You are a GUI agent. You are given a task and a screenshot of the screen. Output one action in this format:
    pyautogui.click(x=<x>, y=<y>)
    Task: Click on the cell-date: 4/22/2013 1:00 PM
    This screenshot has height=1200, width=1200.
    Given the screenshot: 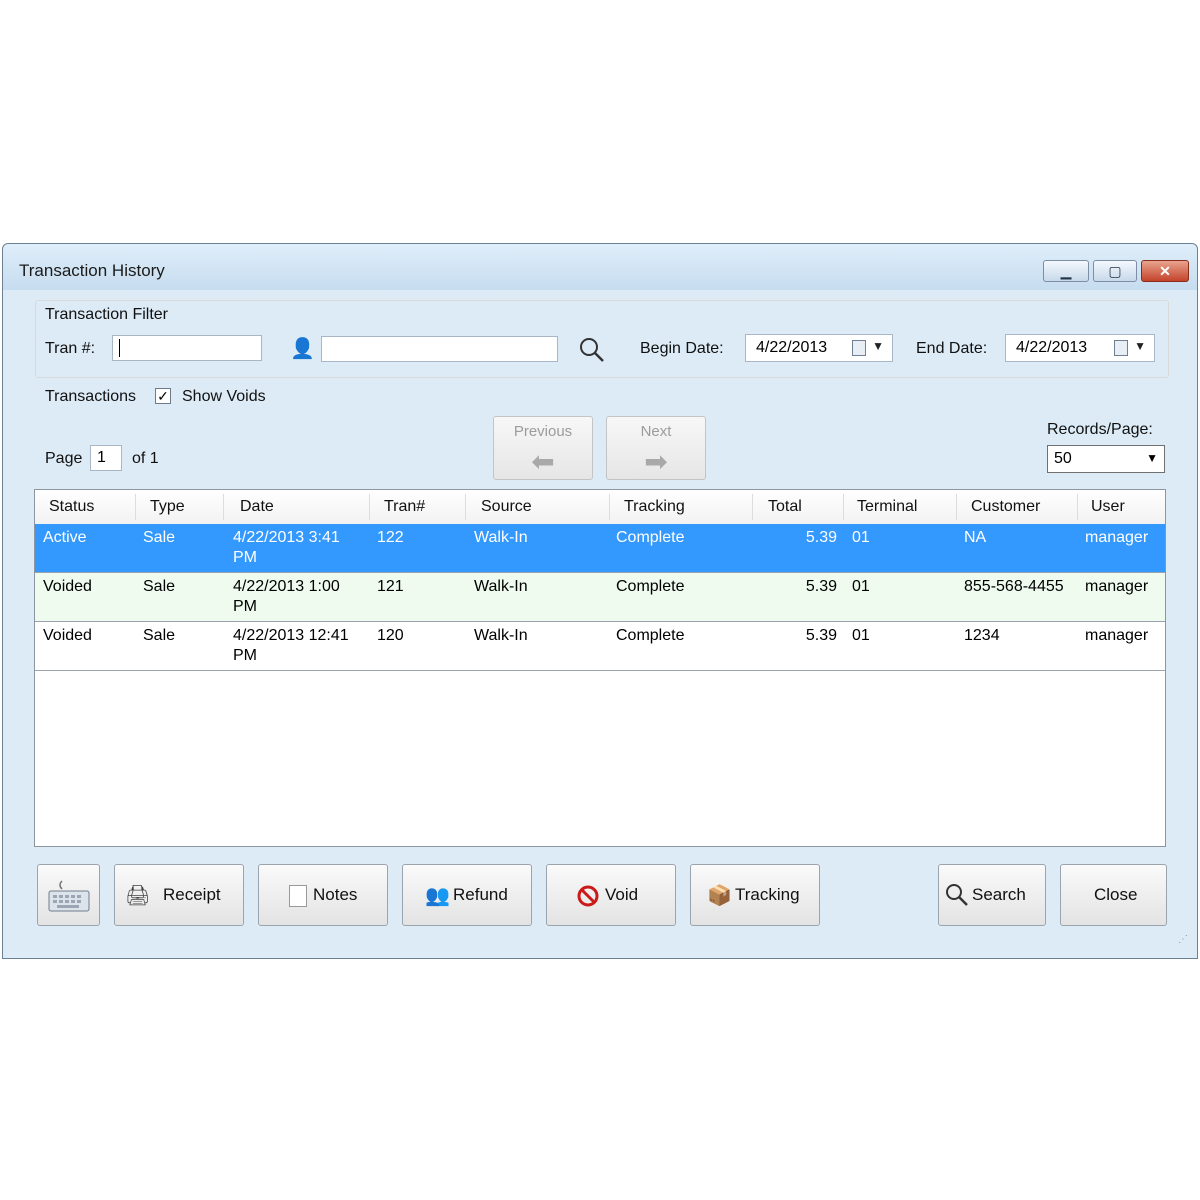 What is the action you would take?
    pyautogui.click(x=286, y=596)
    